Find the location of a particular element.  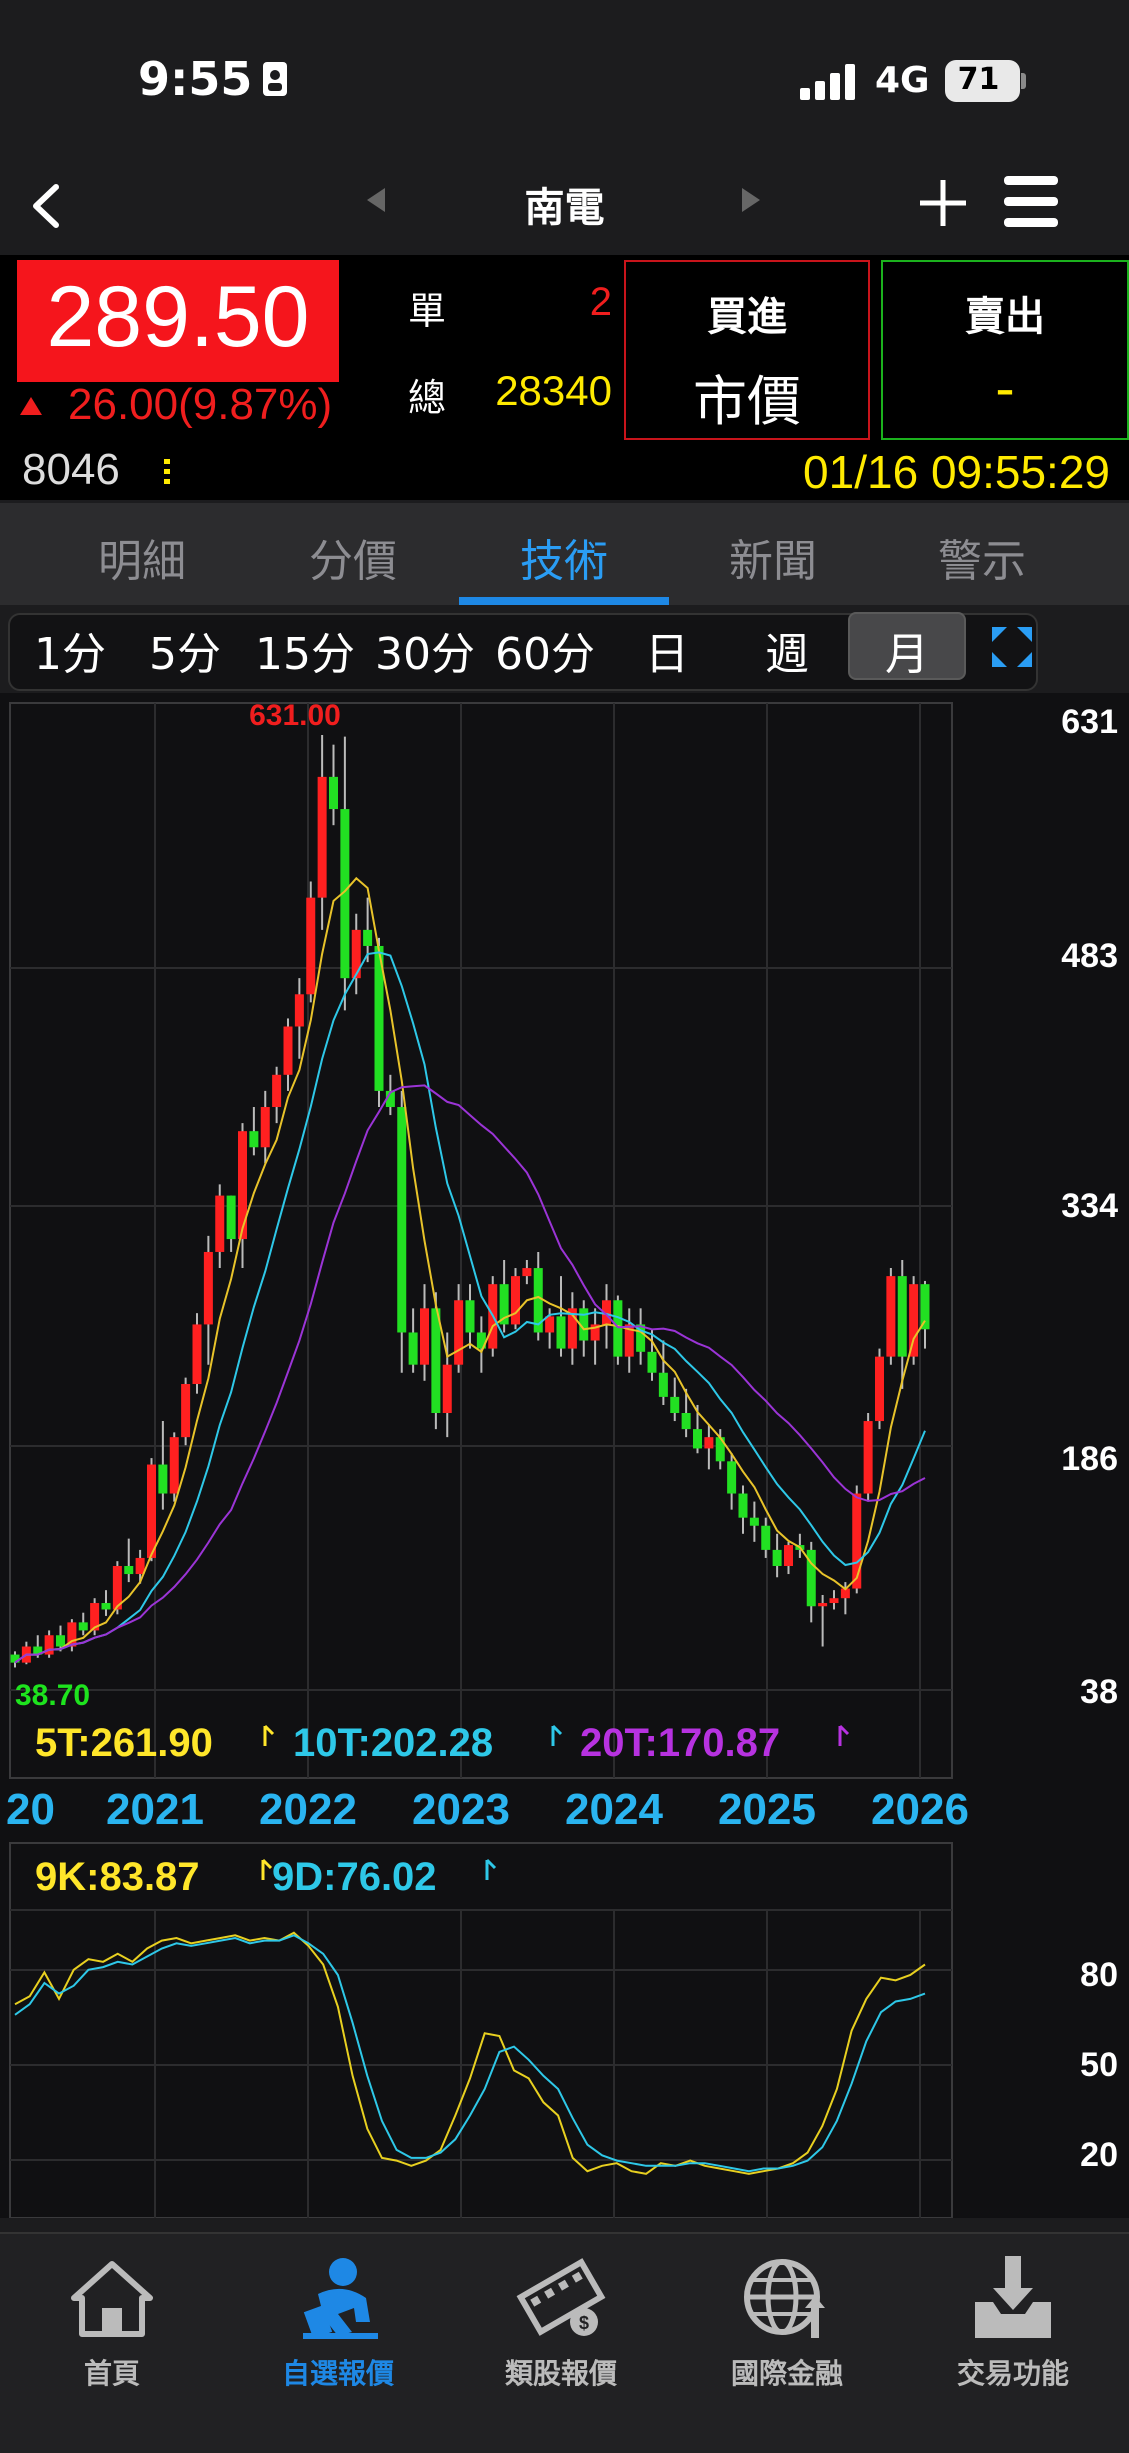

tab-alerts: 警示 is located at coordinates (982, 557).